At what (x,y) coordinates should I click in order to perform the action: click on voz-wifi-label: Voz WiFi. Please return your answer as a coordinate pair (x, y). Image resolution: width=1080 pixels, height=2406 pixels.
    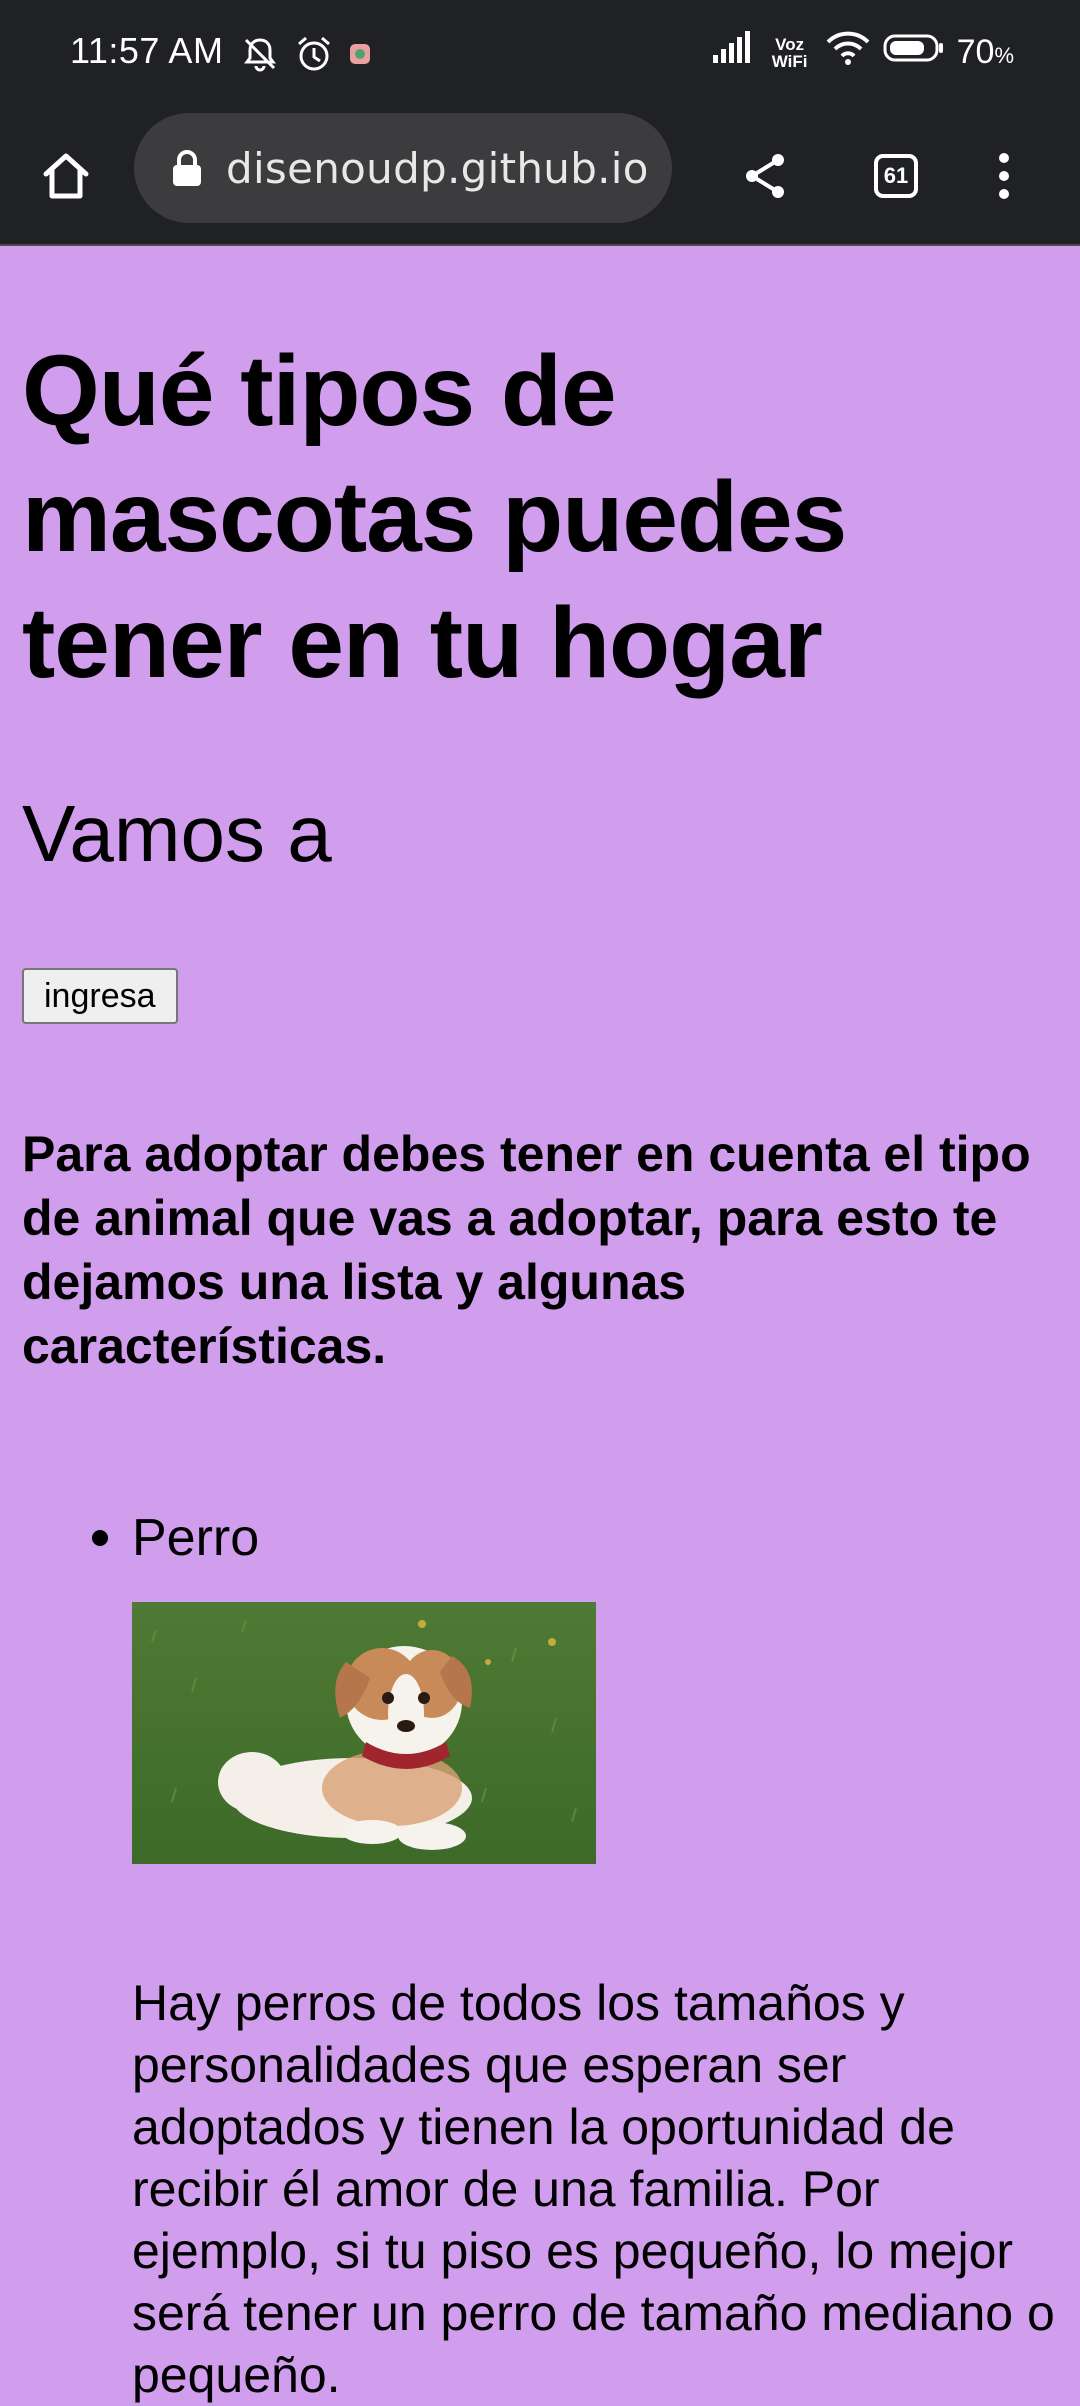
    Looking at the image, I should click on (790, 53).